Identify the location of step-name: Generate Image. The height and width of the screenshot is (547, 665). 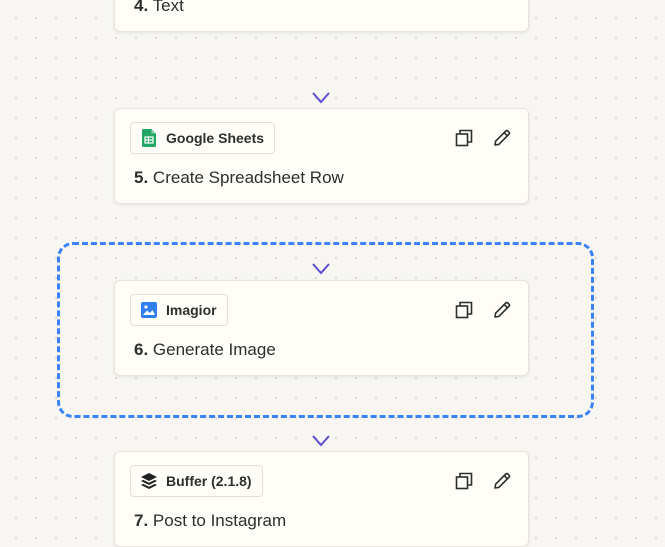
(214, 349).